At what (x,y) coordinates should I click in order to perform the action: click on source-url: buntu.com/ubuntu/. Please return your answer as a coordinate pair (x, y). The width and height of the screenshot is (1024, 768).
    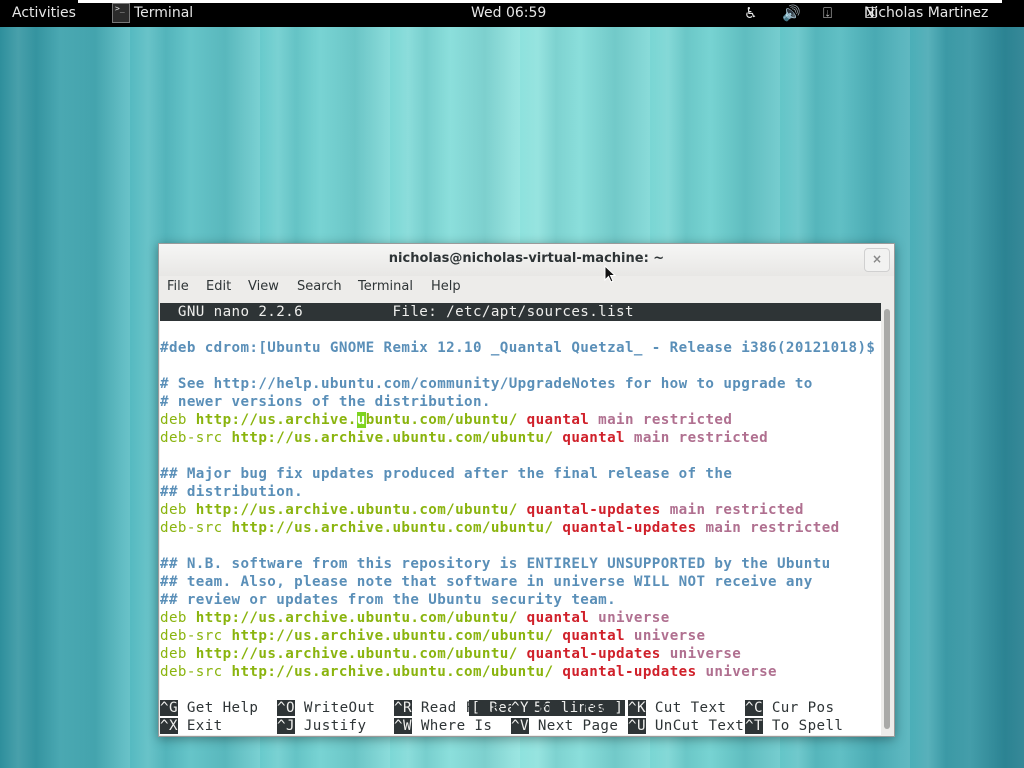
    Looking at the image, I should click on (446, 420).